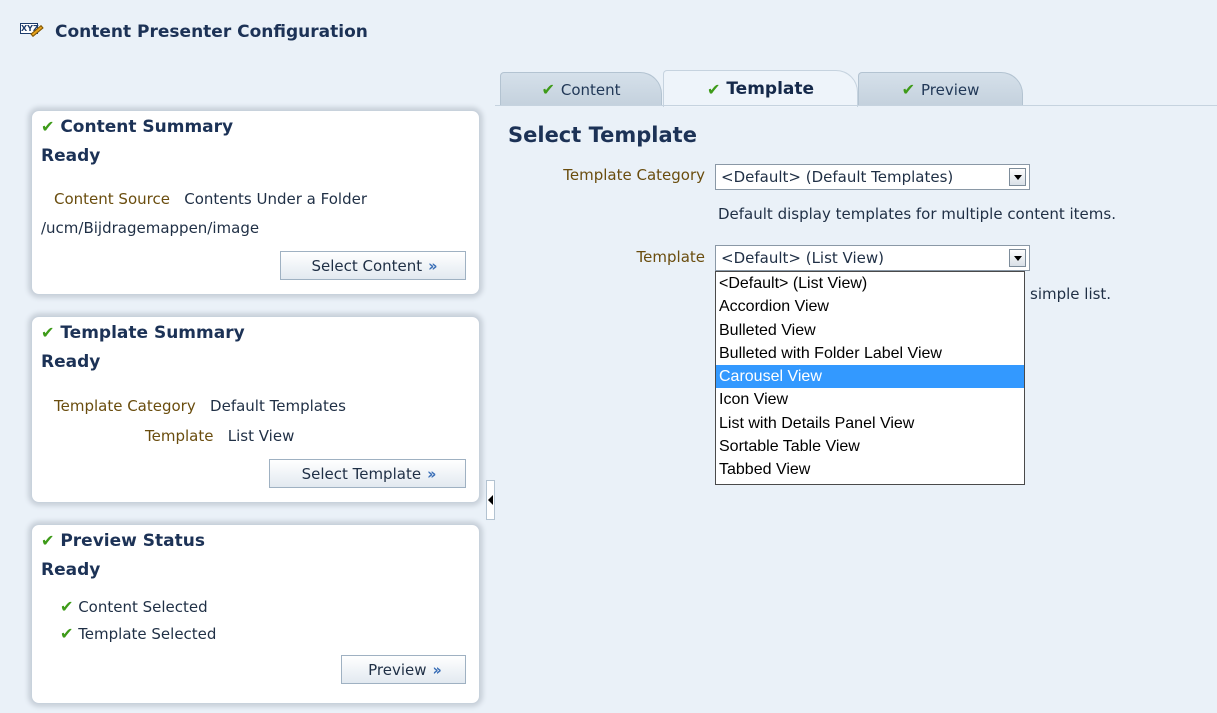 The image size is (1217, 713). What do you see at coordinates (71, 156) in the screenshot?
I see `content-summary-status: Ready` at bounding box center [71, 156].